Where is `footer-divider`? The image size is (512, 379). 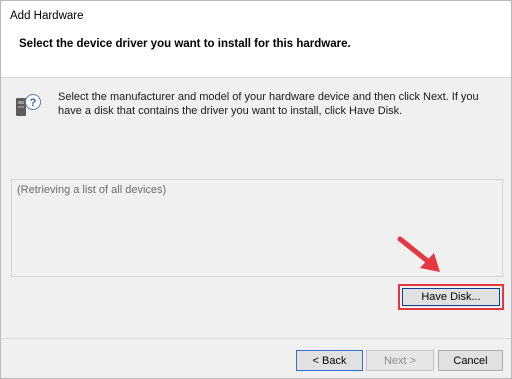
footer-divider is located at coordinates (256, 338).